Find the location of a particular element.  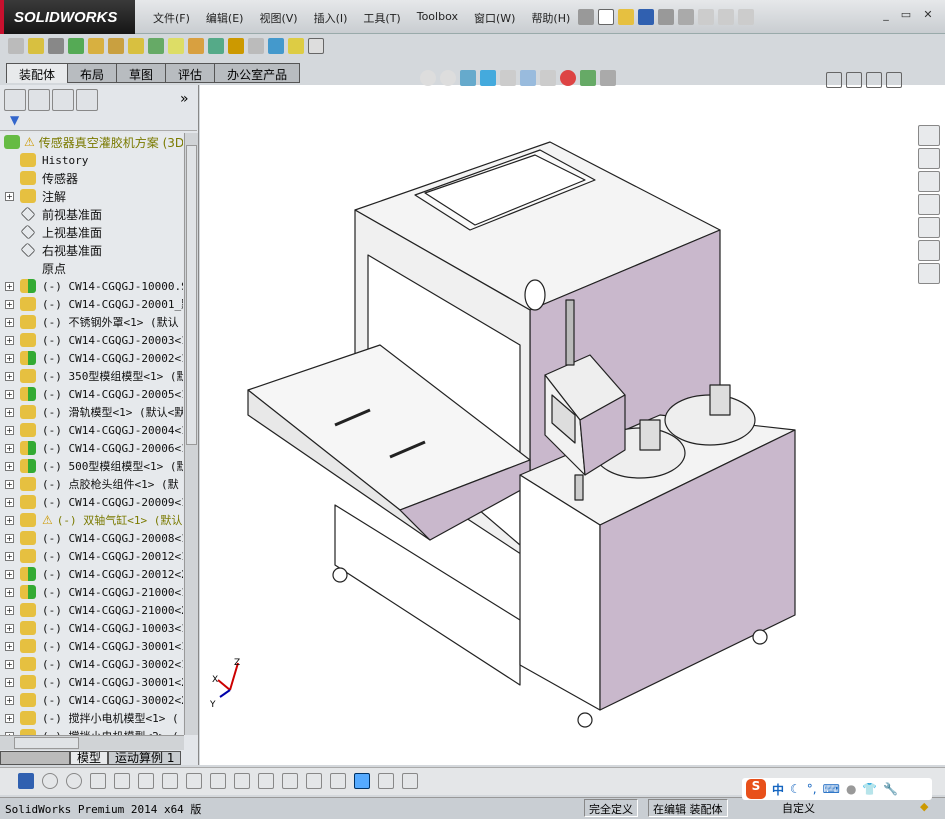

dimension-icon is located at coordinates (290, 781).